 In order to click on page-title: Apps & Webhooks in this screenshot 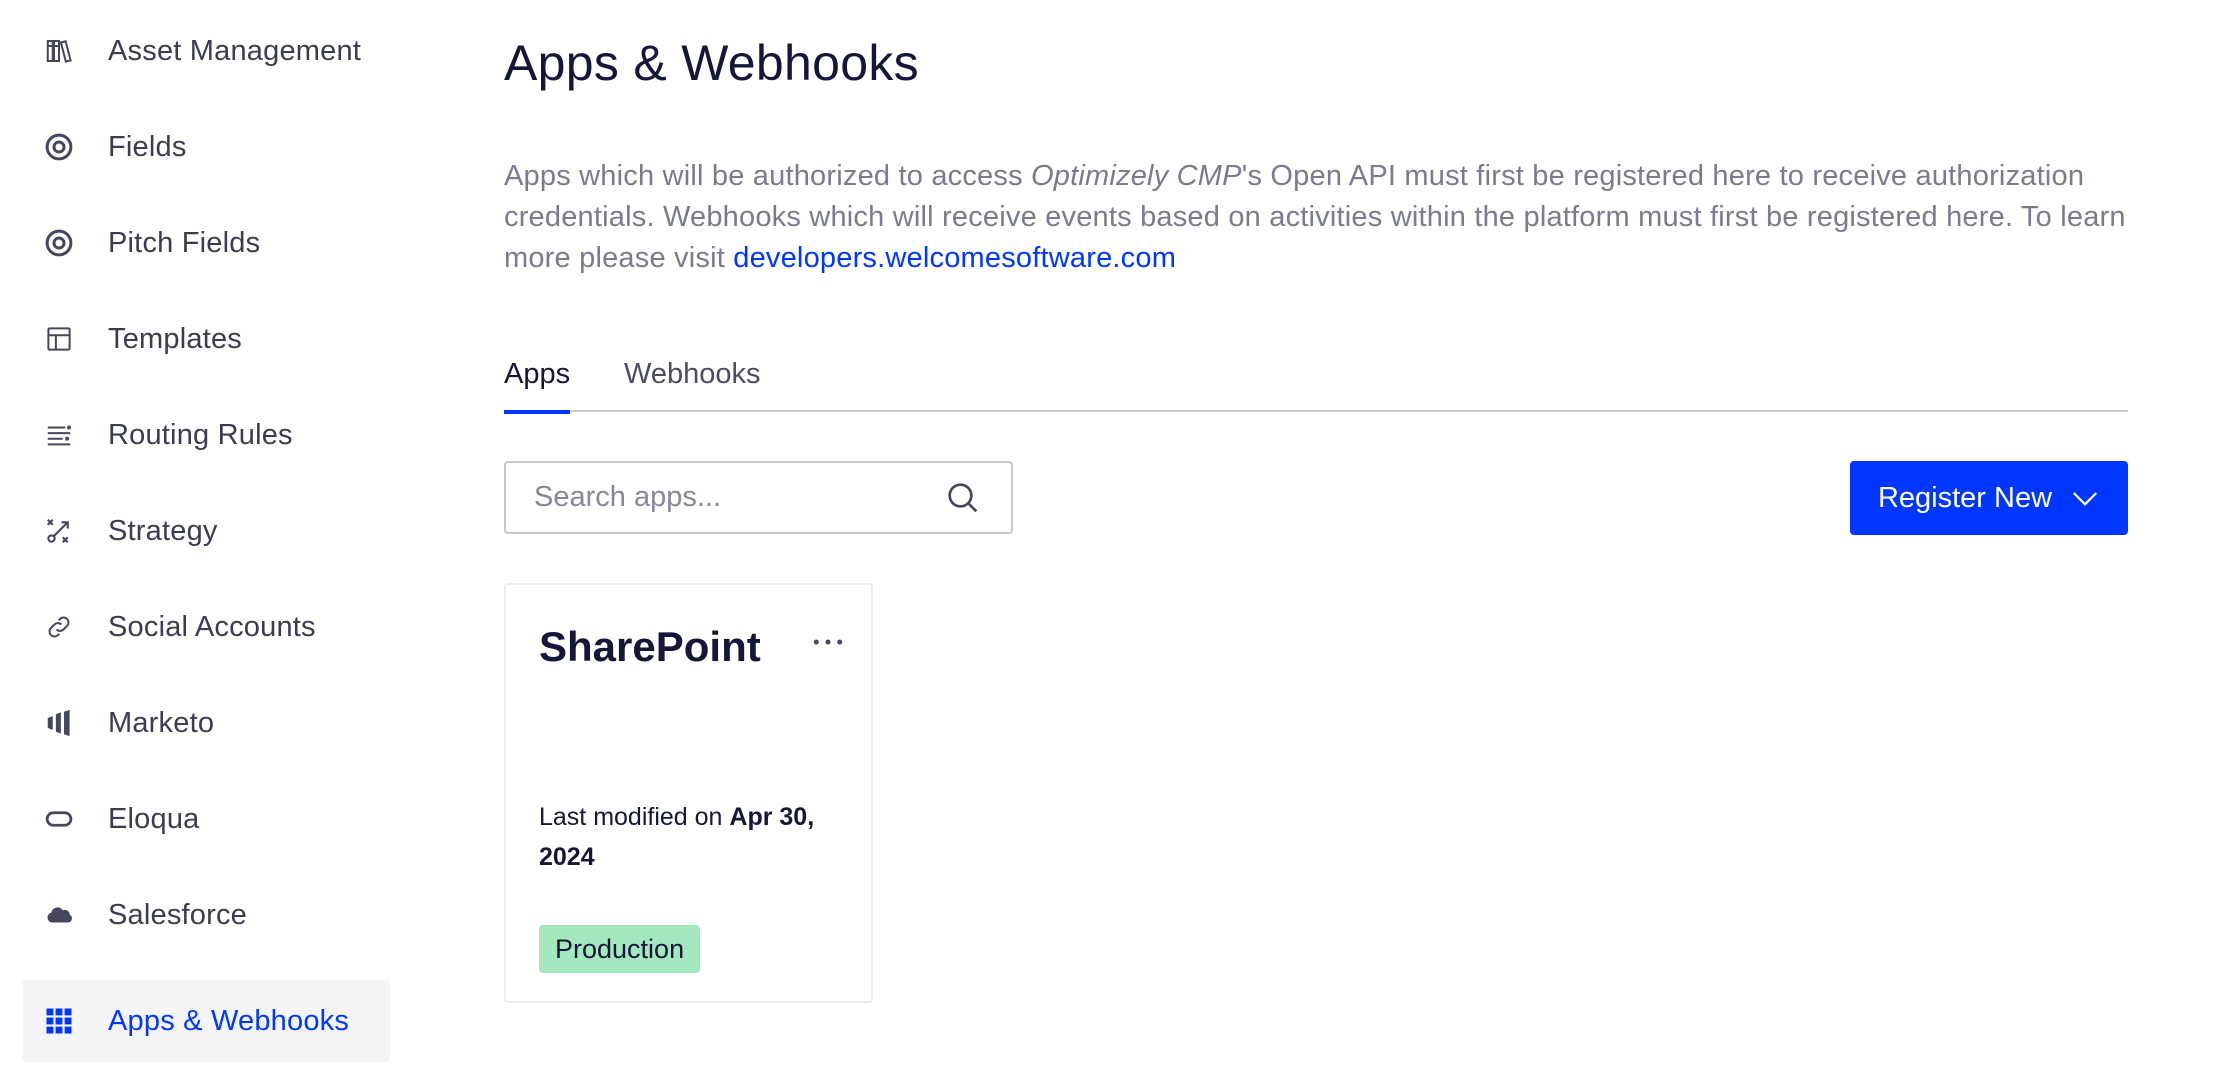, I will do `click(711, 63)`.